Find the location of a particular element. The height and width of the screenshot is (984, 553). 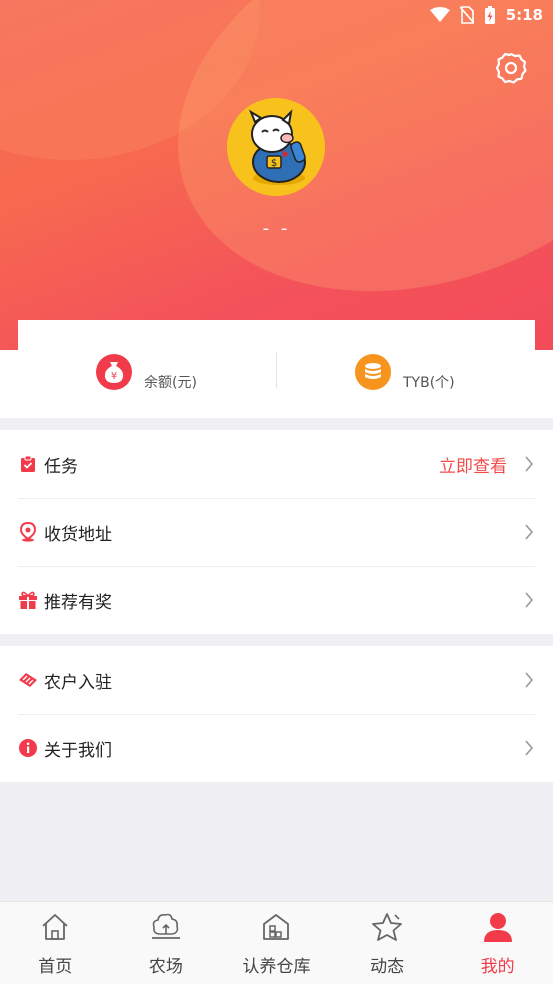

menu-item-referral-reward: 推荐有奖 is located at coordinates (276, 600).